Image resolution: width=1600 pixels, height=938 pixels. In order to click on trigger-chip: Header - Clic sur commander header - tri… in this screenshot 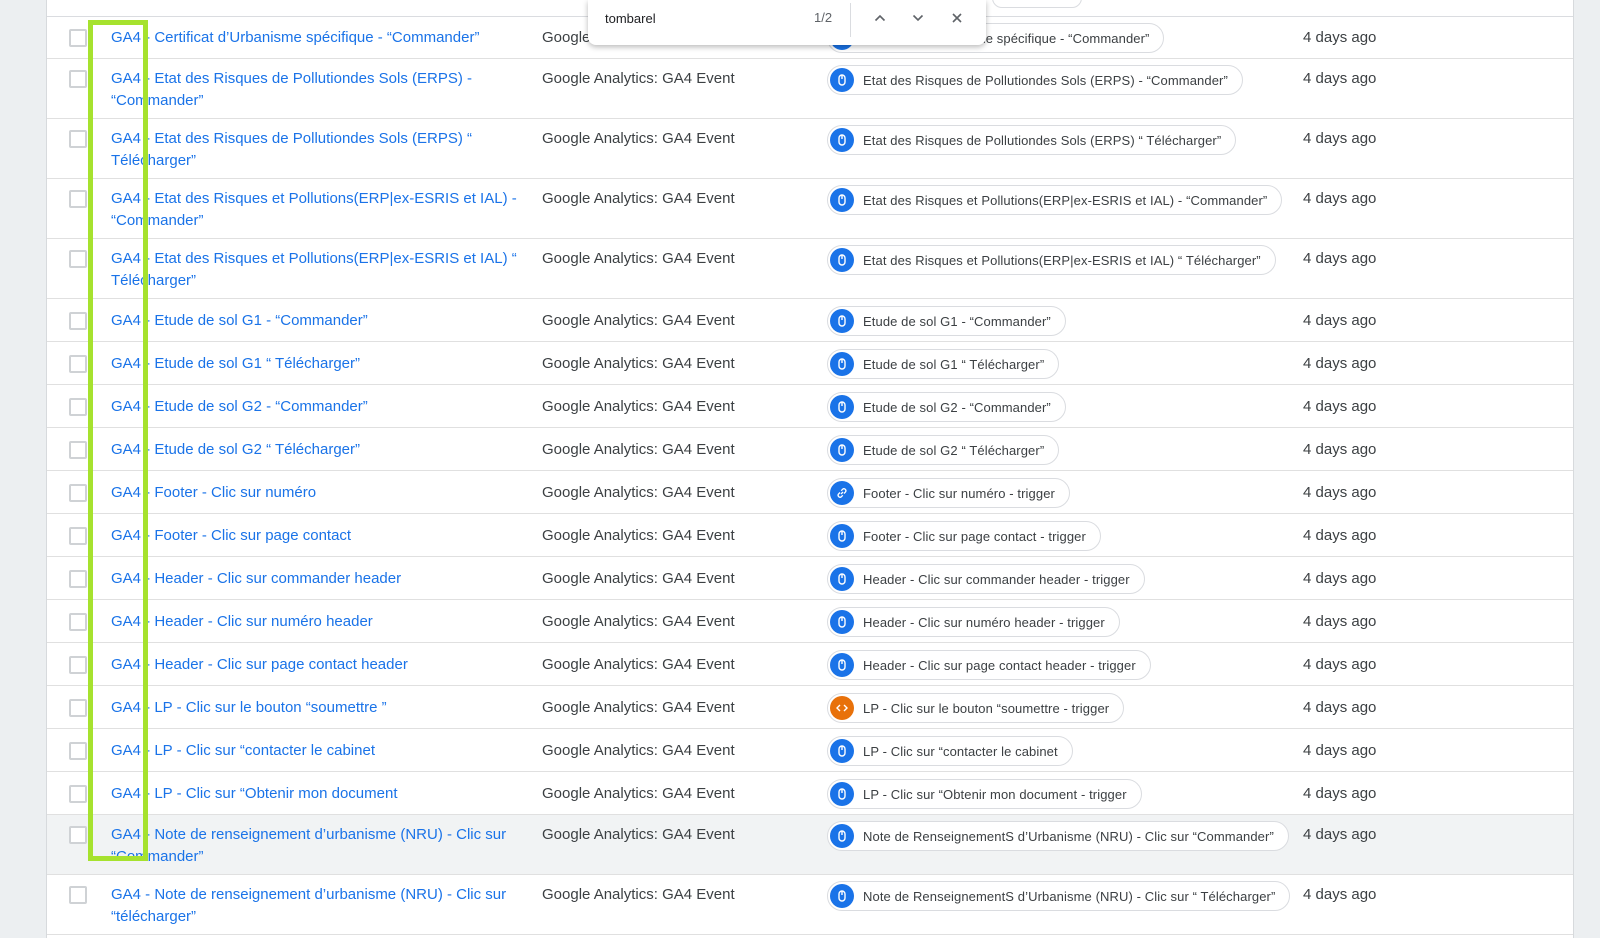, I will do `click(986, 579)`.